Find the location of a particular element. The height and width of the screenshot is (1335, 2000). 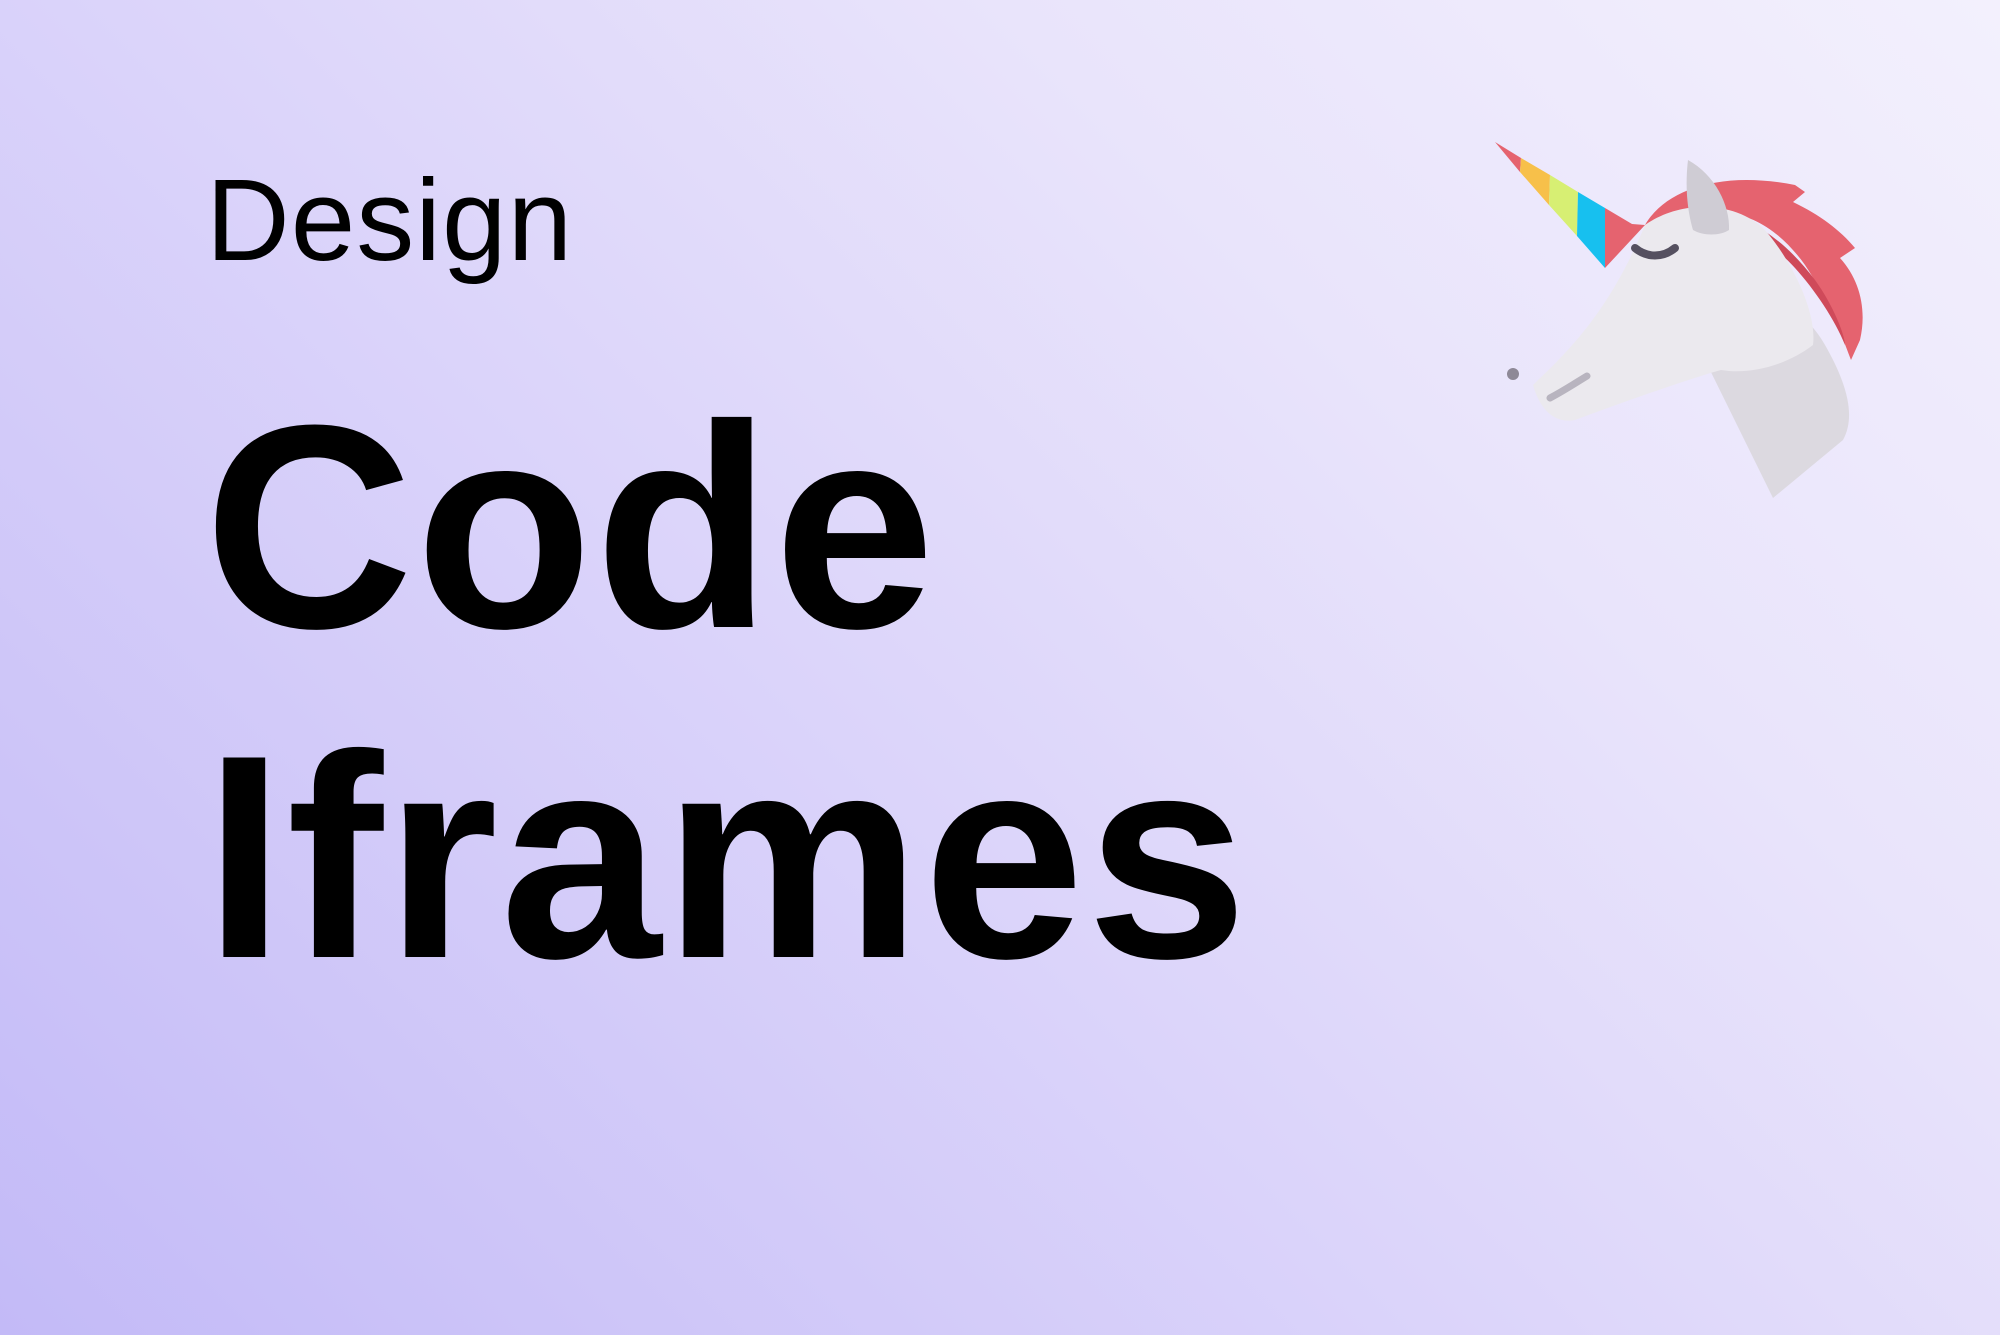

category-label: Design is located at coordinates (390, 220).